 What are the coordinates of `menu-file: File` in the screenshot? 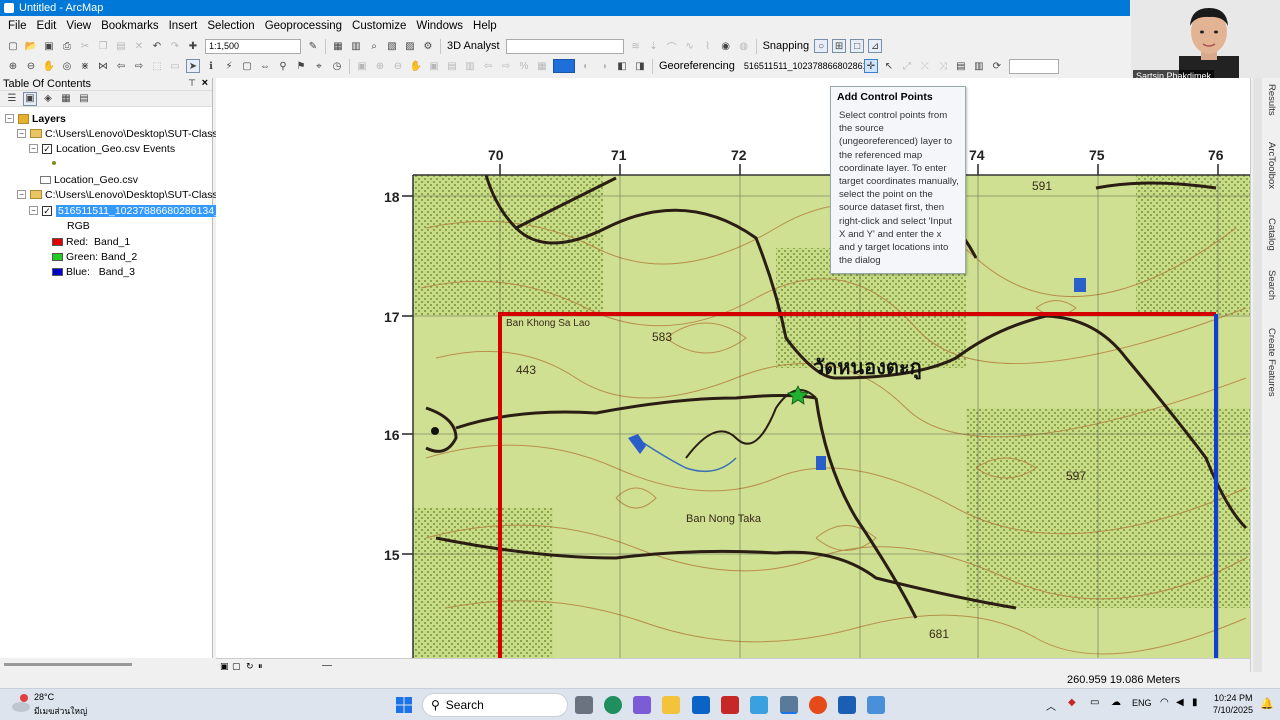 It's located at (17, 26).